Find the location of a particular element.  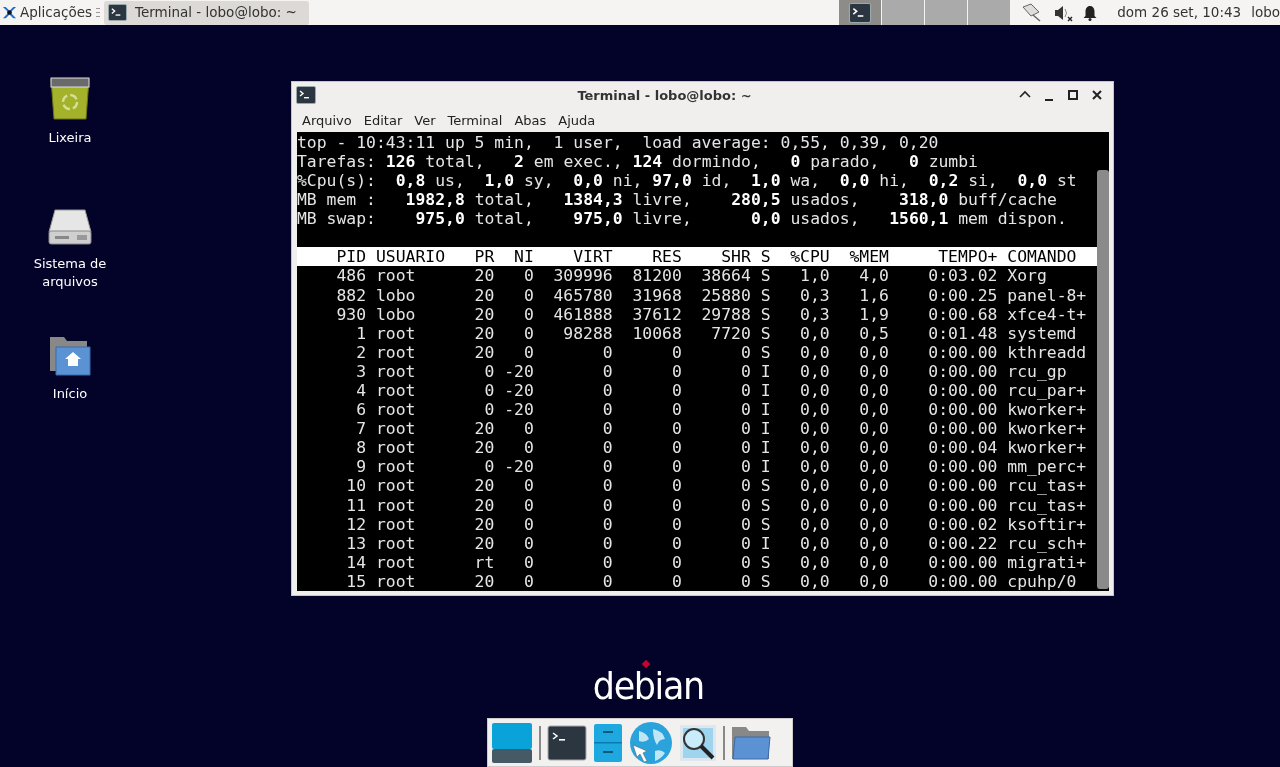

menu-item: Terminal is located at coordinates (475, 120).